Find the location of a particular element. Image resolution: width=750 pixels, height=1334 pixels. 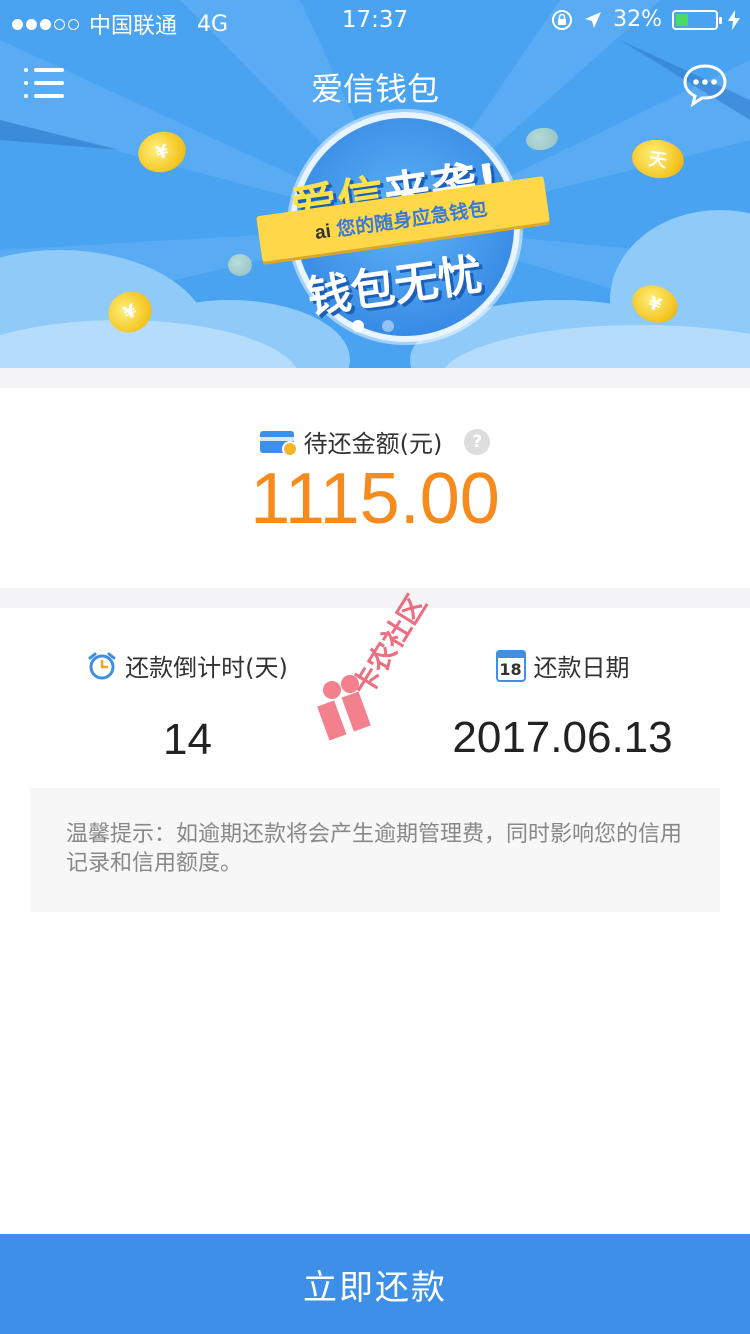

status-right: 32% is located at coordinates (645, 19).